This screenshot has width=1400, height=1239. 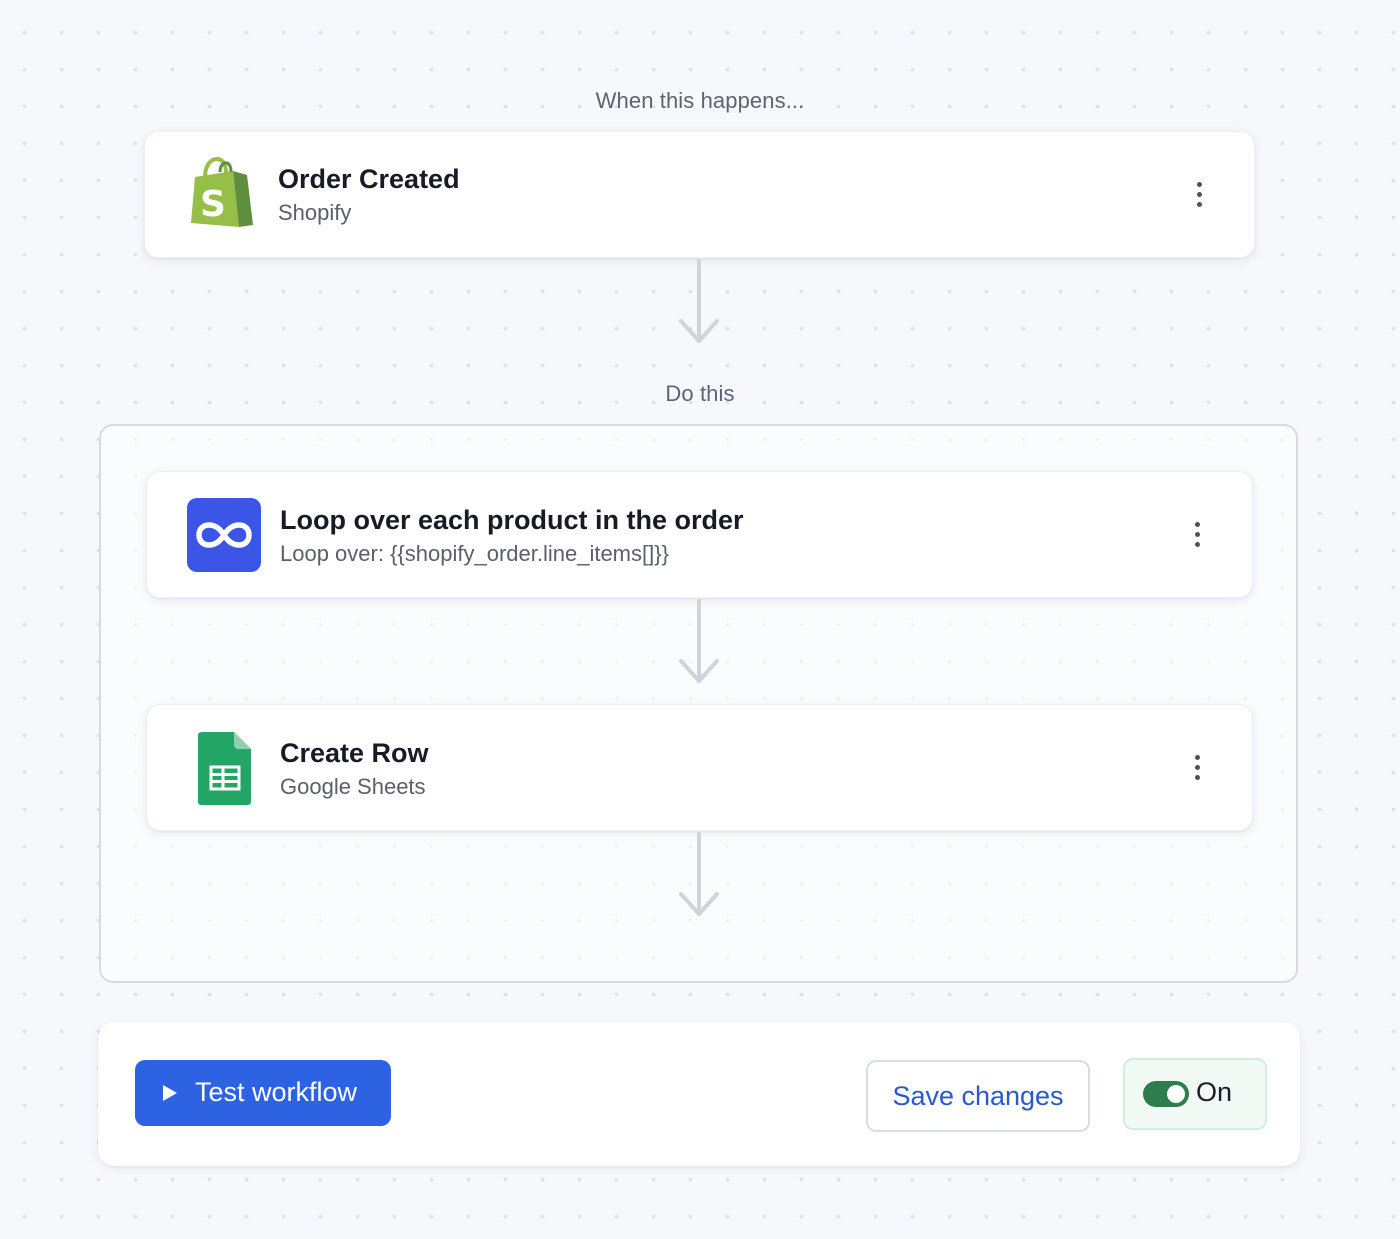 What do you see at coordinates (699, 1094) in the screenshot?
I see `footer-toolbar: Test workflow Save changes On` at bounding box center [699, 1094].